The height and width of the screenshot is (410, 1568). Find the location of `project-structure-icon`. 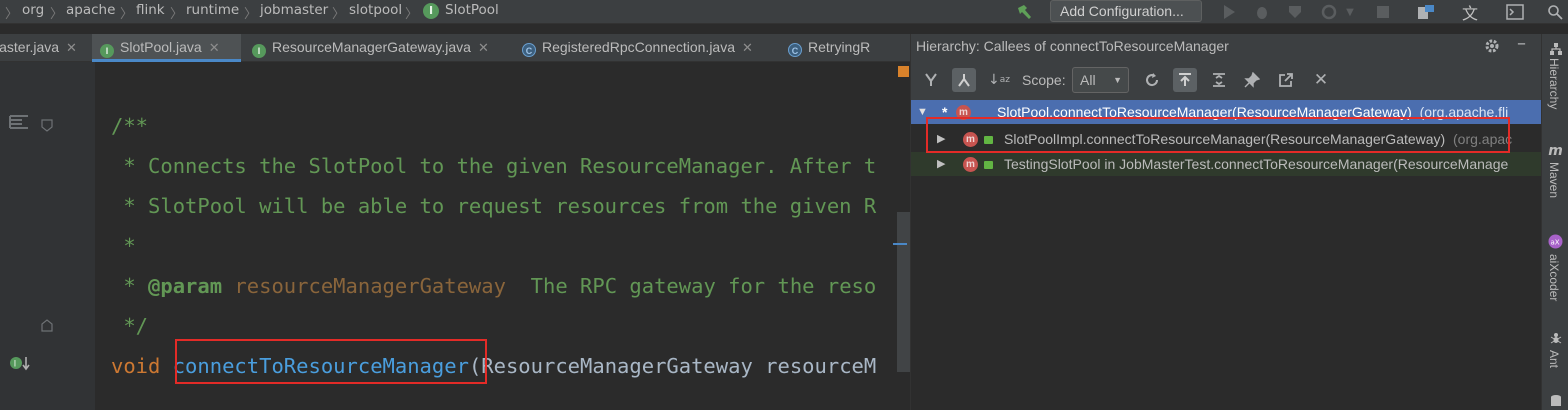

project-structure-icon is located at coordinates (1426, 12).